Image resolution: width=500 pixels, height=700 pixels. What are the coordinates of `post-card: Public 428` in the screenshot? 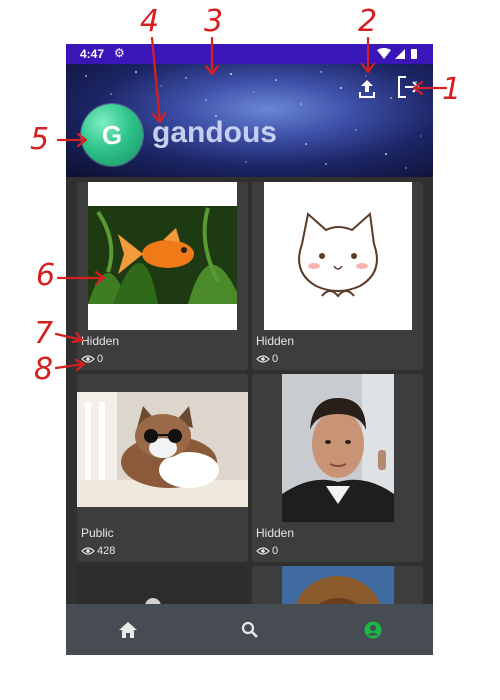 It's located at (162, 468).